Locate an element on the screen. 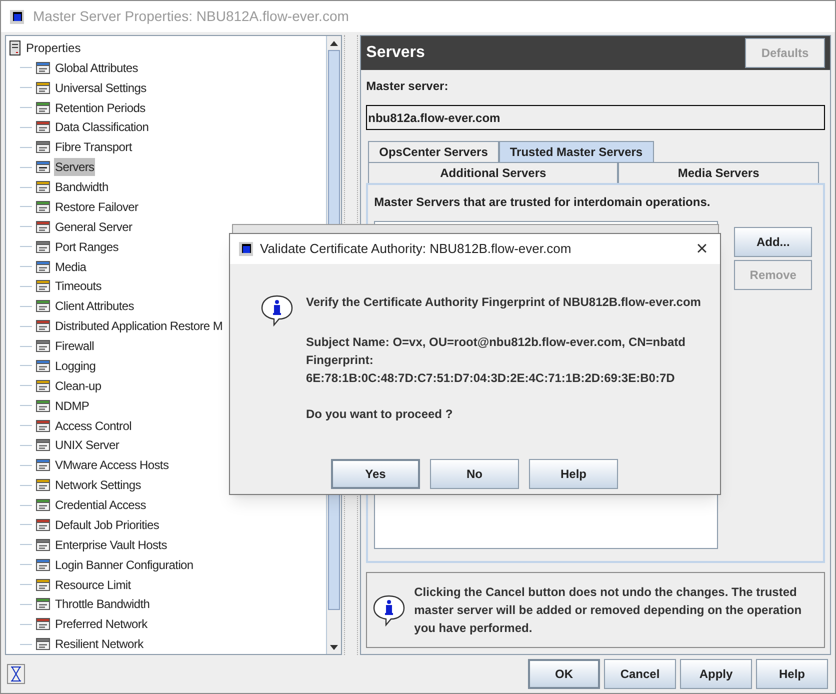  dialog-button: Yes is located at coordinates (375, 474).